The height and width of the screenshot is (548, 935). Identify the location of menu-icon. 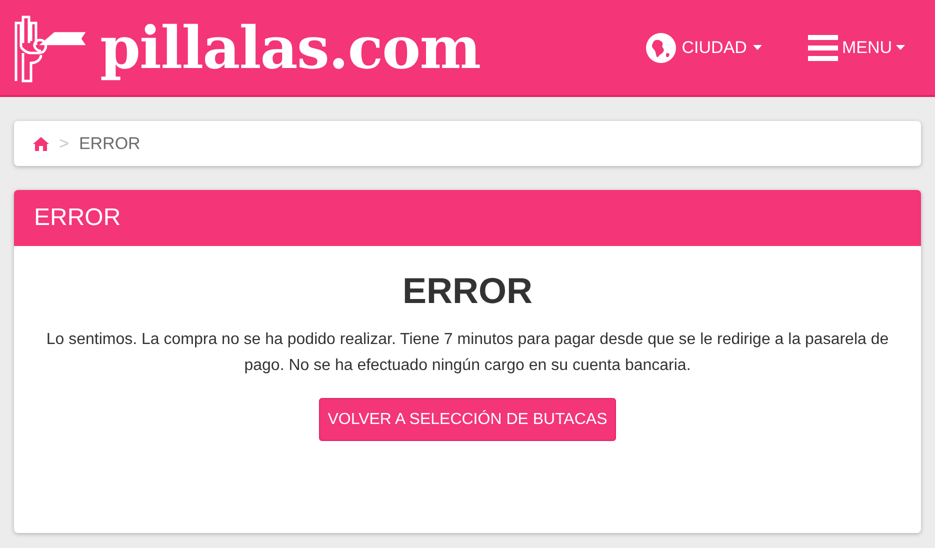
(823, 47).